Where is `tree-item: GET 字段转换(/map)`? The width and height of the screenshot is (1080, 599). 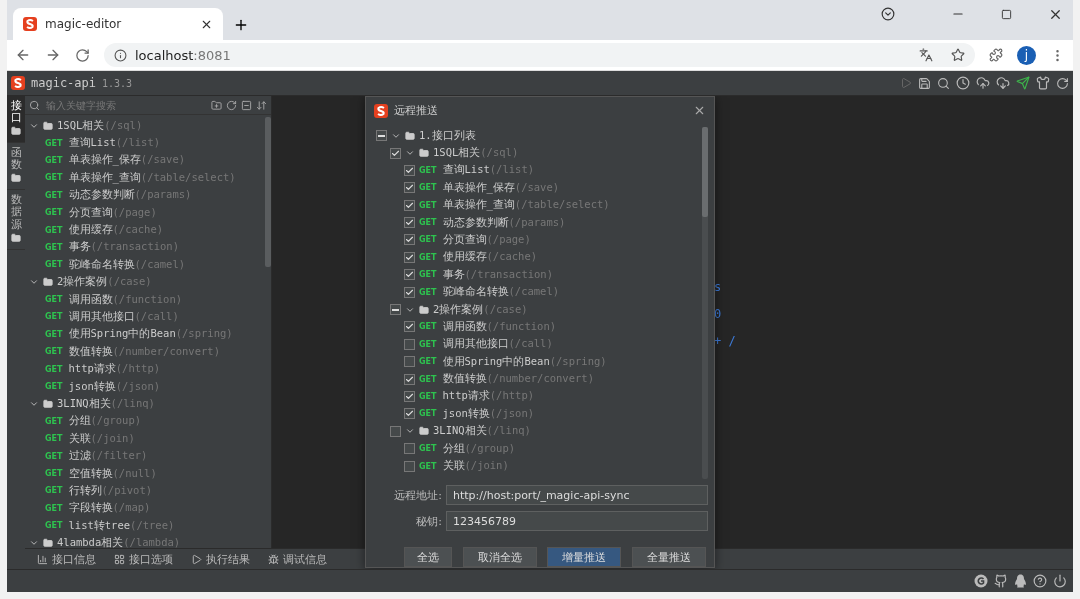 tree-item: GET 字段转换(/map) is located at coordinates (145, 508).